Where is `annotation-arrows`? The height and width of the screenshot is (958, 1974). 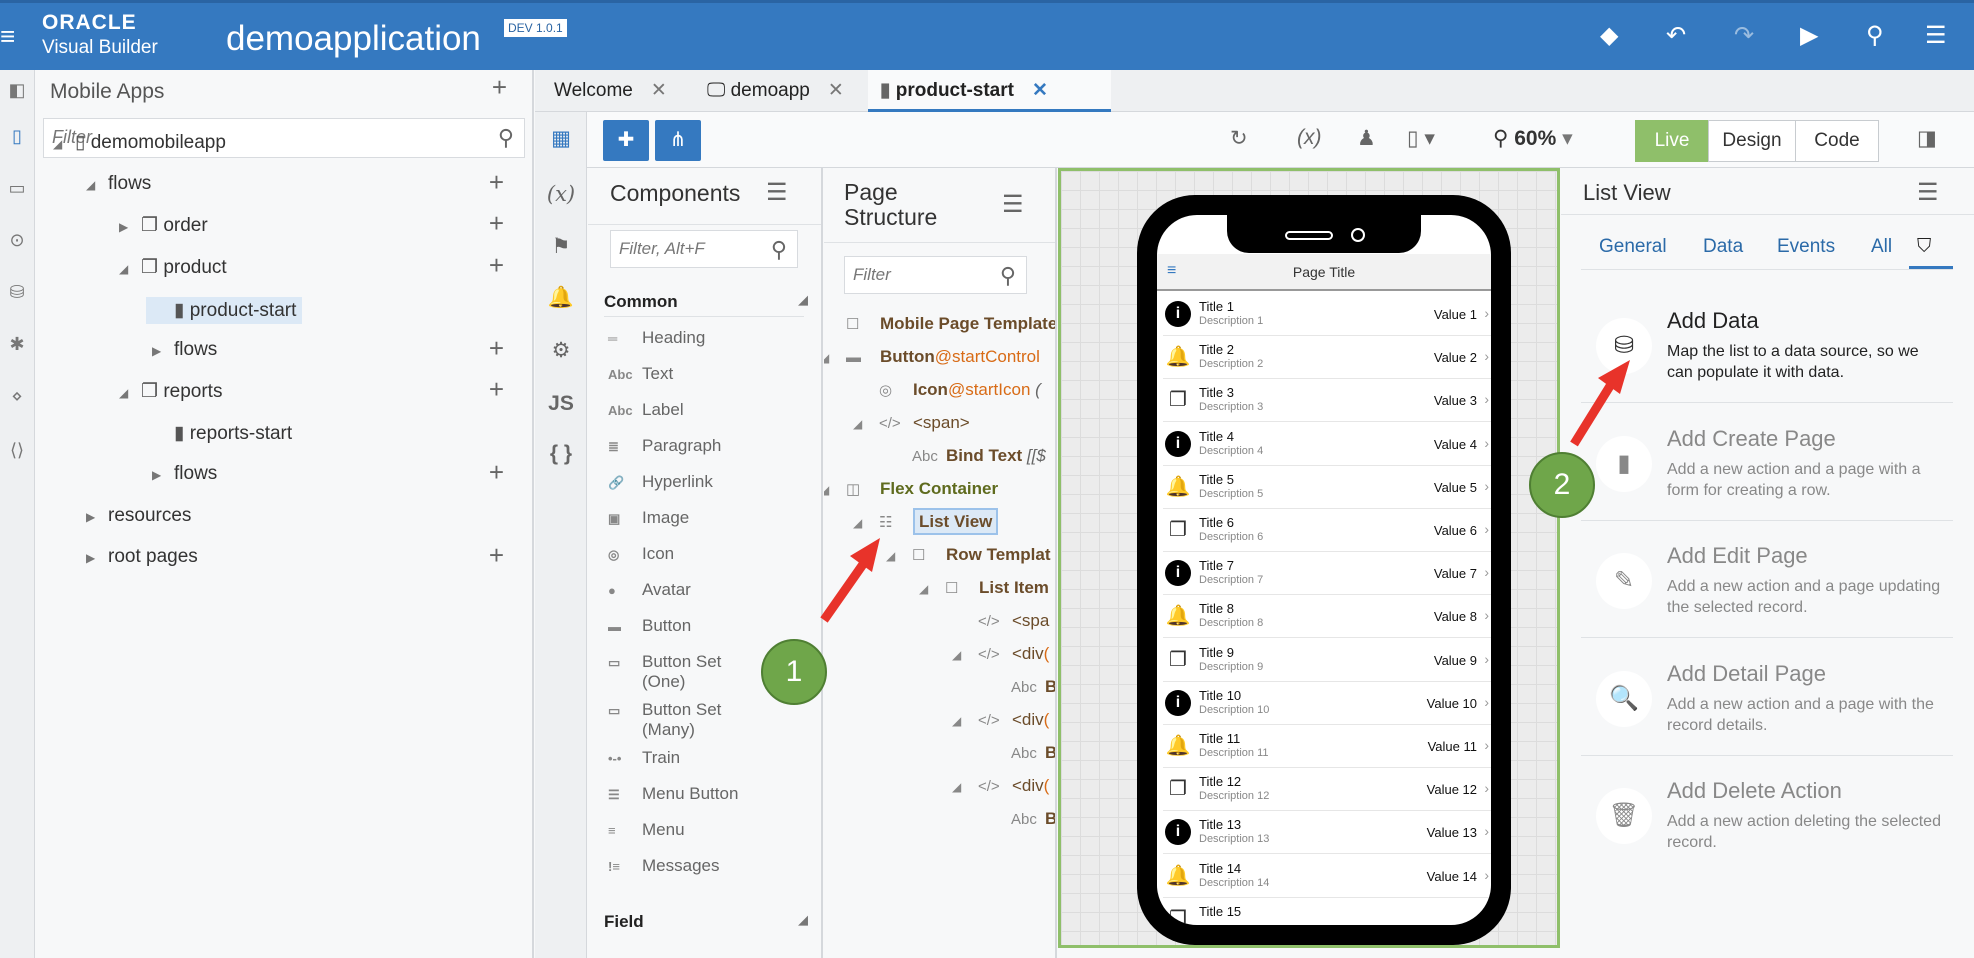
annotation-arrows is located at coordinates (1225, 491).